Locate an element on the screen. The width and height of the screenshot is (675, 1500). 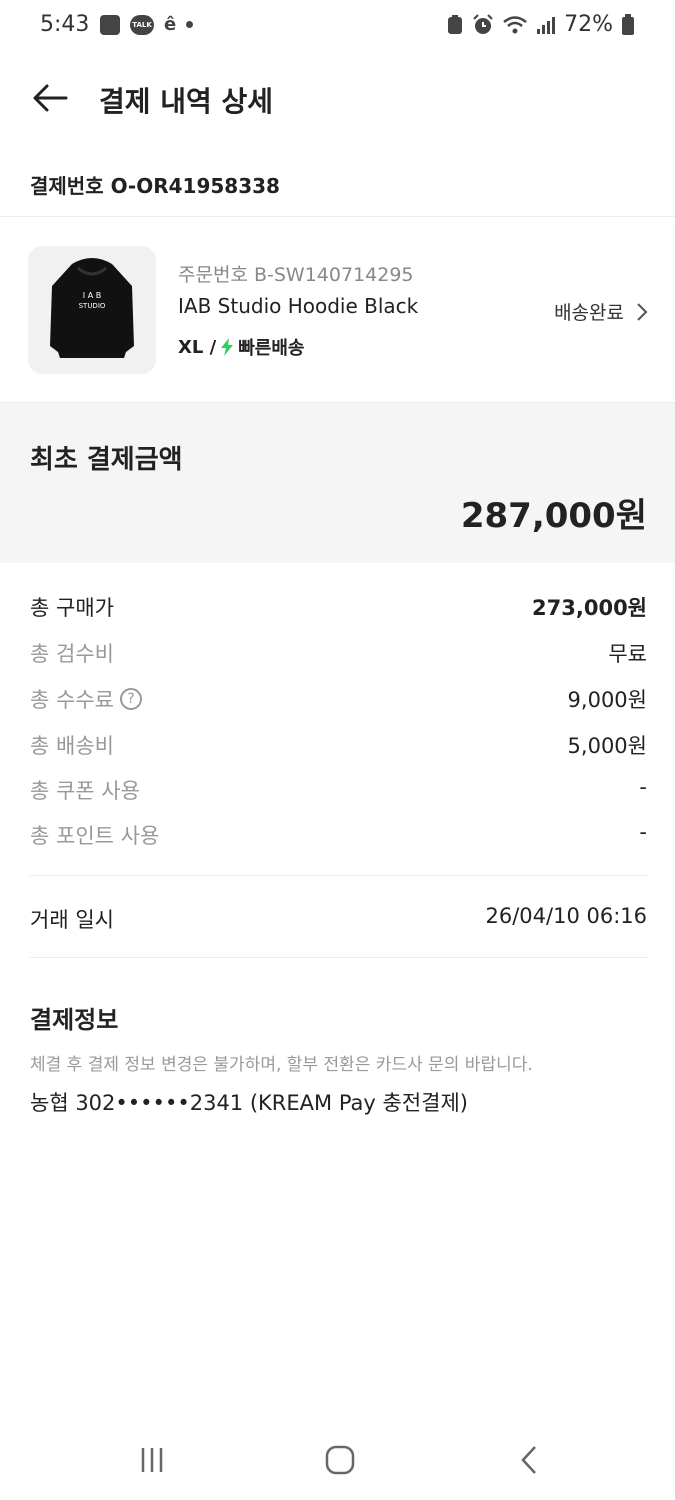
page-title: 결제 내역 상세 is located at coordinates (186, 101).